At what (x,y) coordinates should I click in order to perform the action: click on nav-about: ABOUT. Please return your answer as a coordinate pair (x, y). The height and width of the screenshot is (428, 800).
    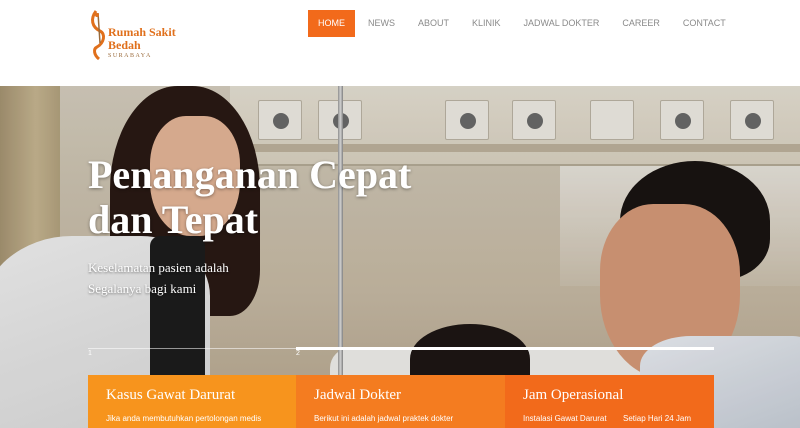
    Looking at the image, I should click on (433, 23).